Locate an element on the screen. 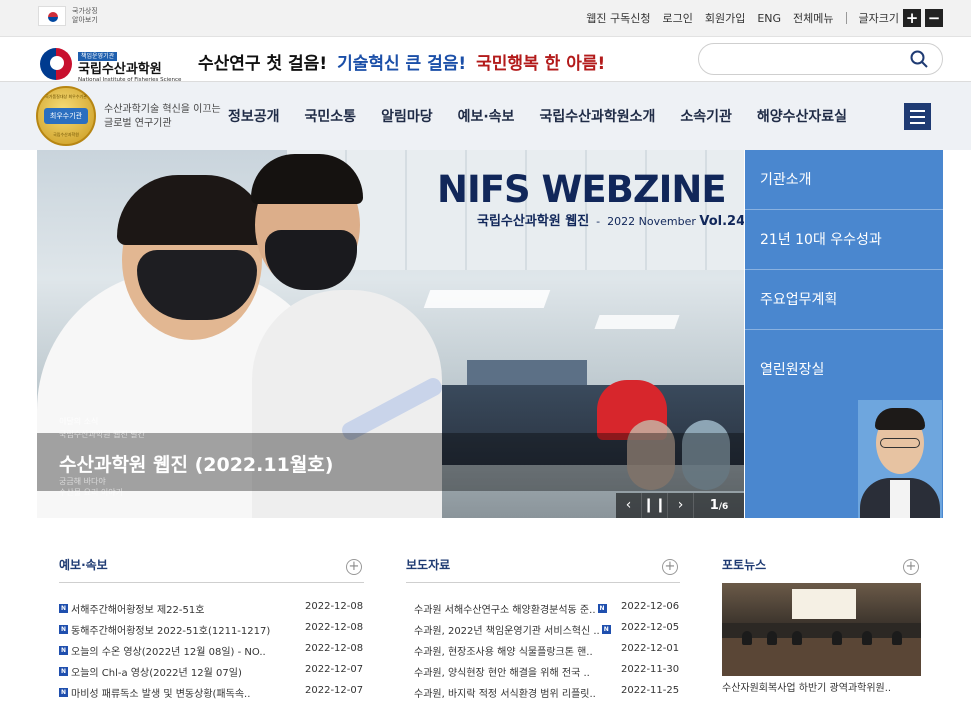 The height and width of the screenshot is (720, 971). photo-news-caption: 수산자원회복사업 하반기 광역과학위원.. is located at coordinates (806, 686).